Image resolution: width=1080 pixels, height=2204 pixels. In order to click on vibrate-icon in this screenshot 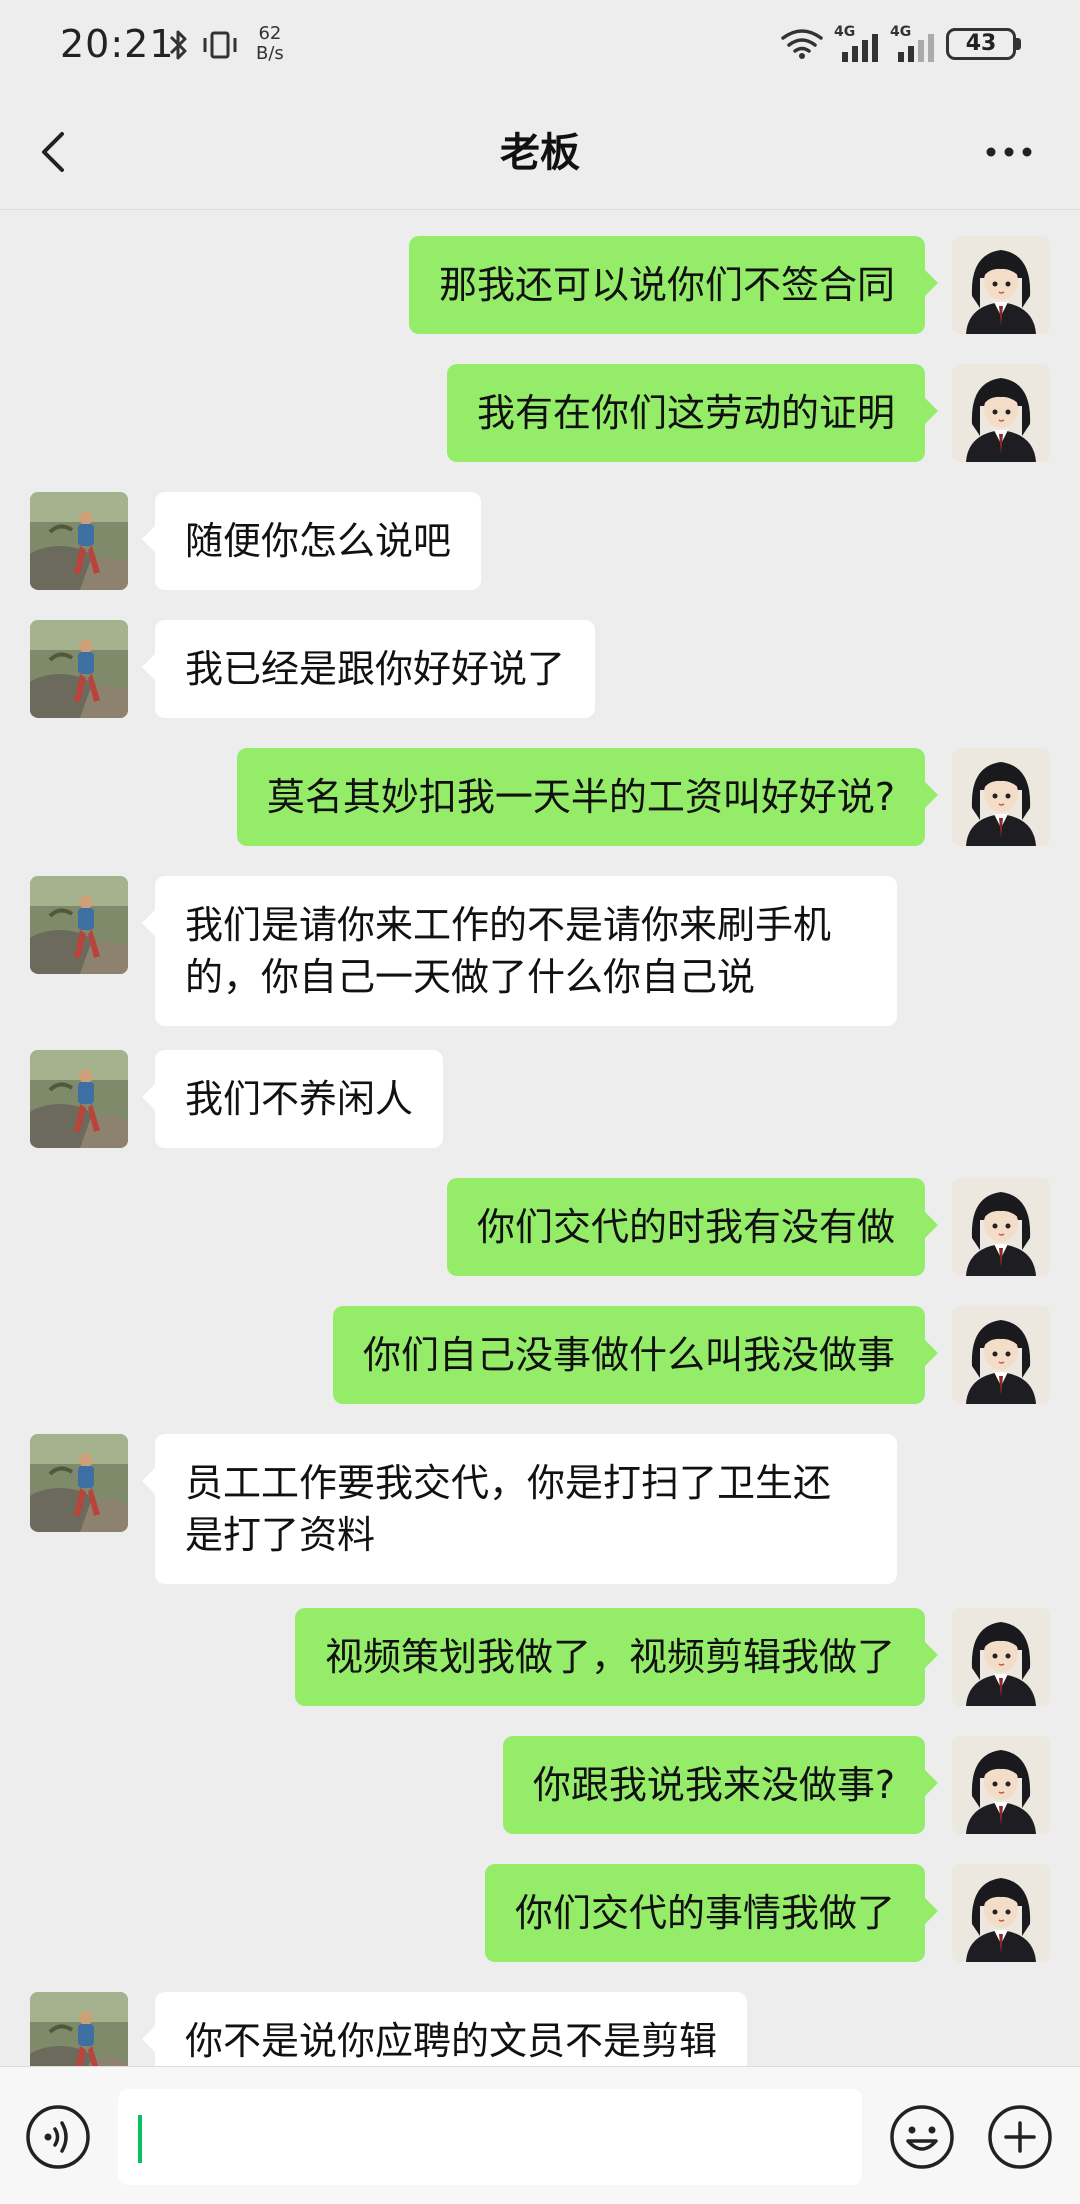, I will do `click(220, 45)`.